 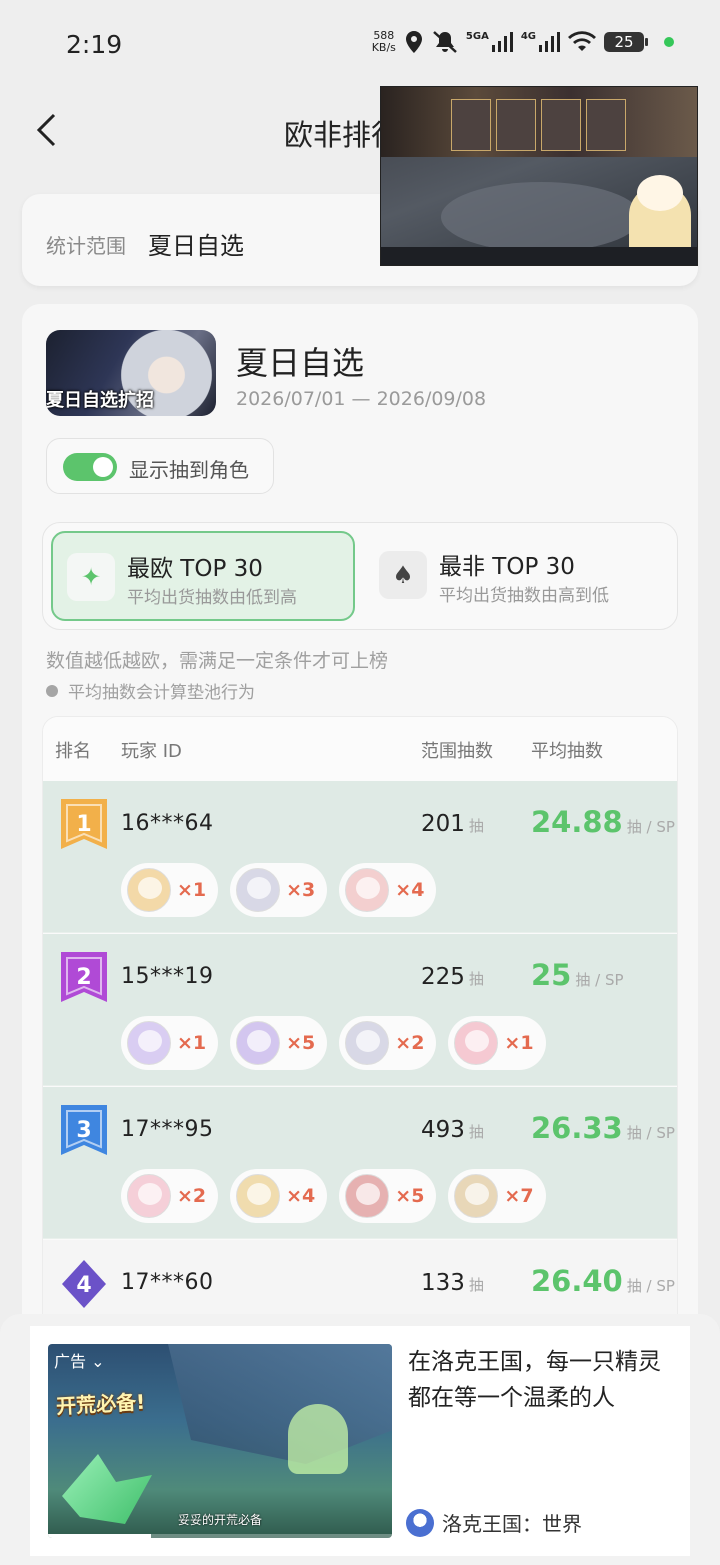 I want to click on character-chip: ×7, so click(x=497, y=1196).